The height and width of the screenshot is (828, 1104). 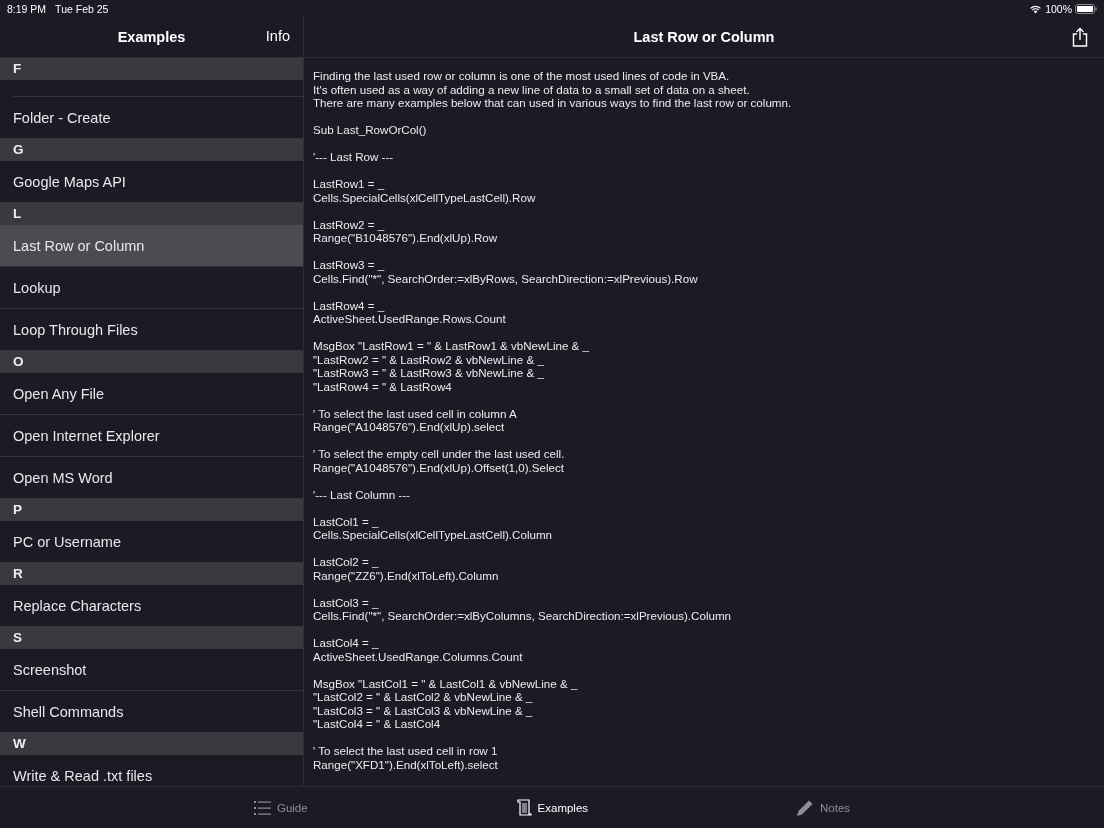 What do you see at coordinates (523, 807) in the screenshot?
I see `scroll-icon` at bounding box center [523, 807].